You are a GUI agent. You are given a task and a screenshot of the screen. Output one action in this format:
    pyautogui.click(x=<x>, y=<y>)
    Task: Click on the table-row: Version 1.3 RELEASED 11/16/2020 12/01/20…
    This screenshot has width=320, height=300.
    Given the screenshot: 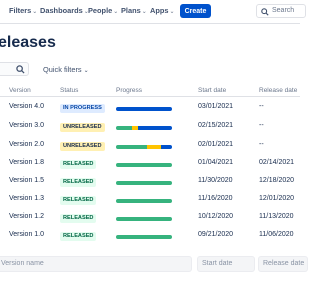 What is the action you would take?
    pyautogui.click(x=150, y=200)
    